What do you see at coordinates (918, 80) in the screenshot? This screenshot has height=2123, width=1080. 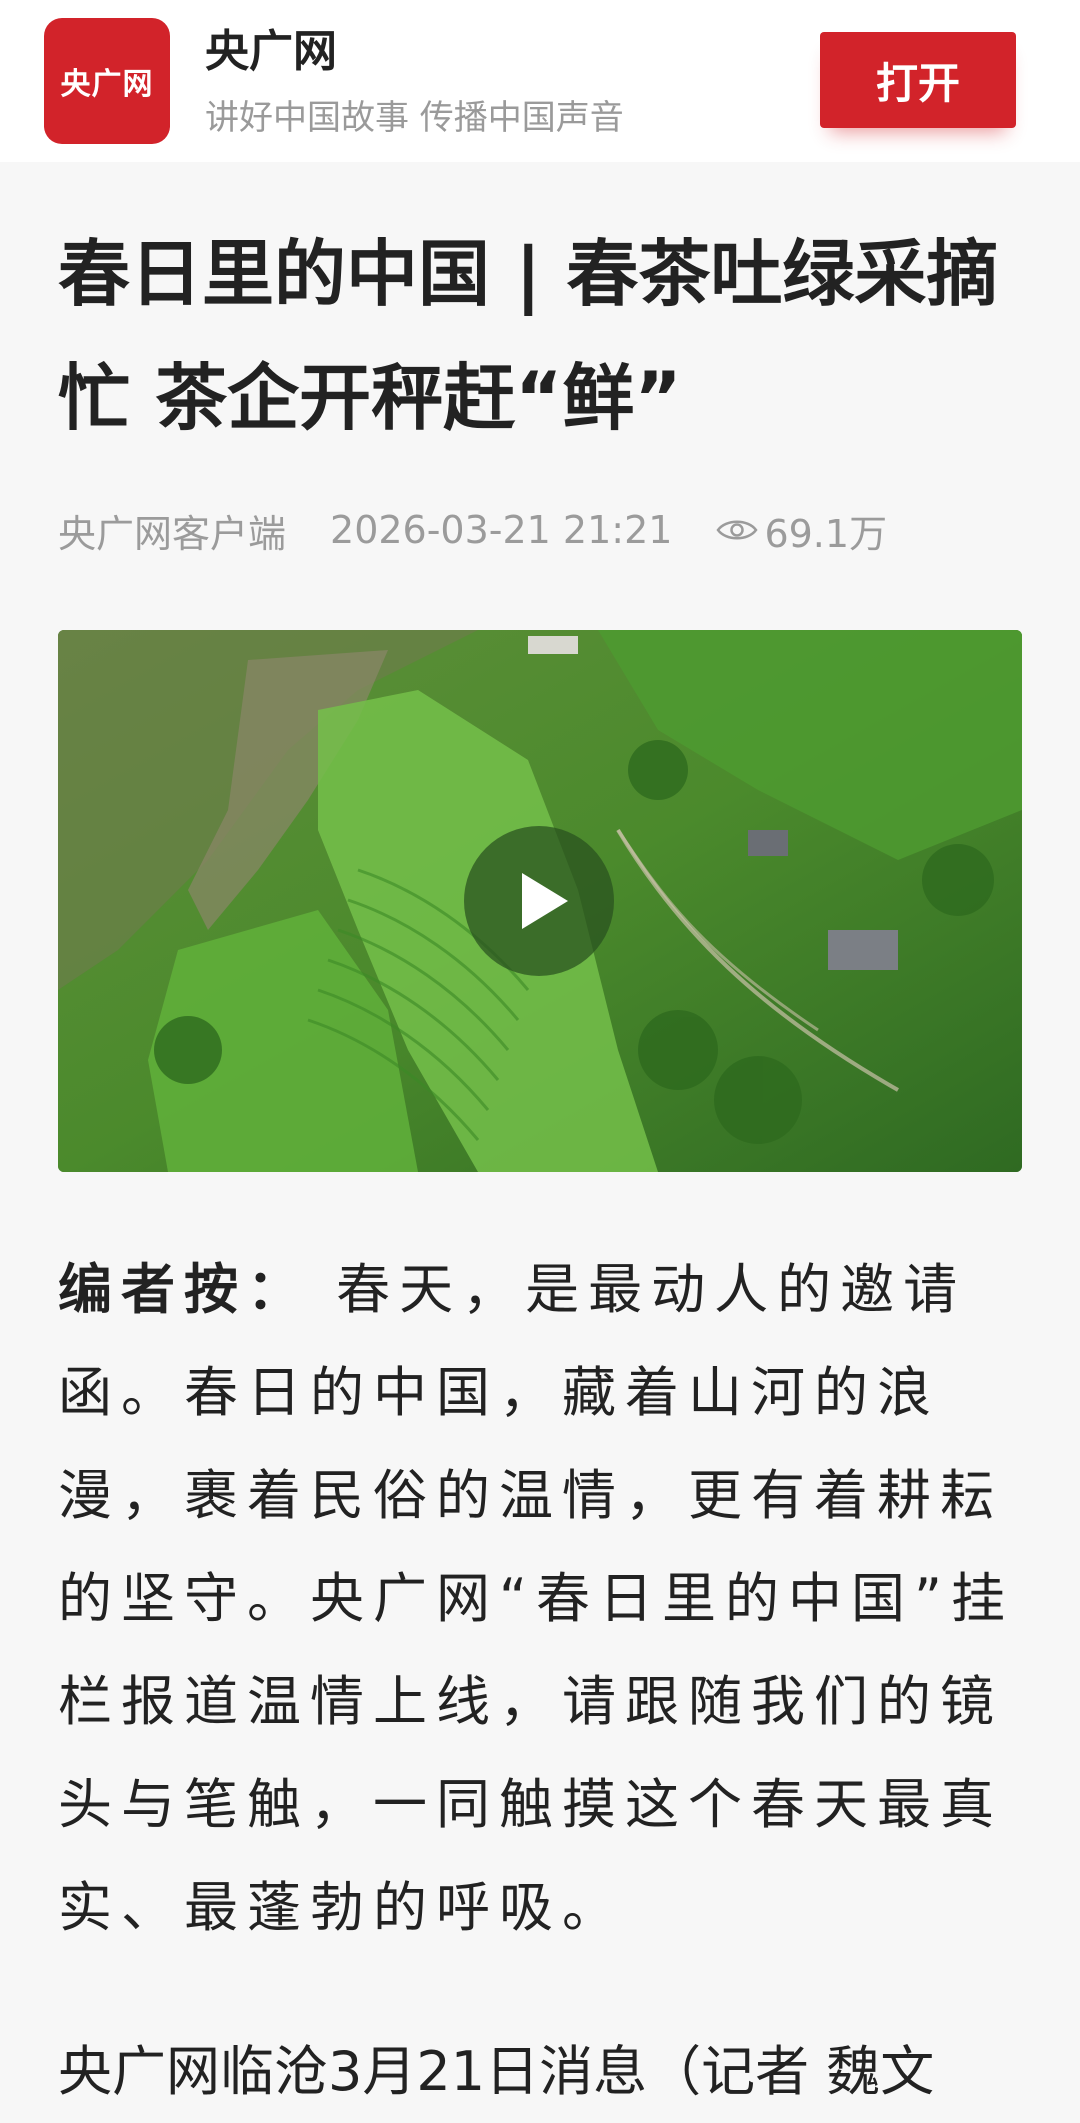 I see `open-app-button: 打开` at bounding box center [918, 80].